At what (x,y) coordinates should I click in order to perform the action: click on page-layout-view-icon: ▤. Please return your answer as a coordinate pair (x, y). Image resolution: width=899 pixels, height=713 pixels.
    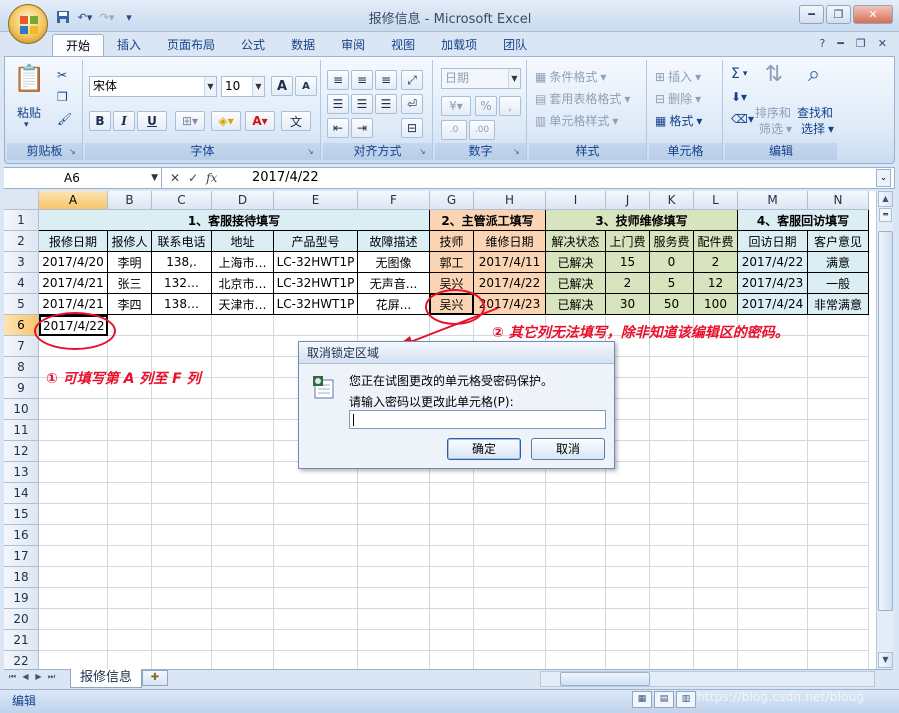
    Looking at the image, I should click on (664, 699).